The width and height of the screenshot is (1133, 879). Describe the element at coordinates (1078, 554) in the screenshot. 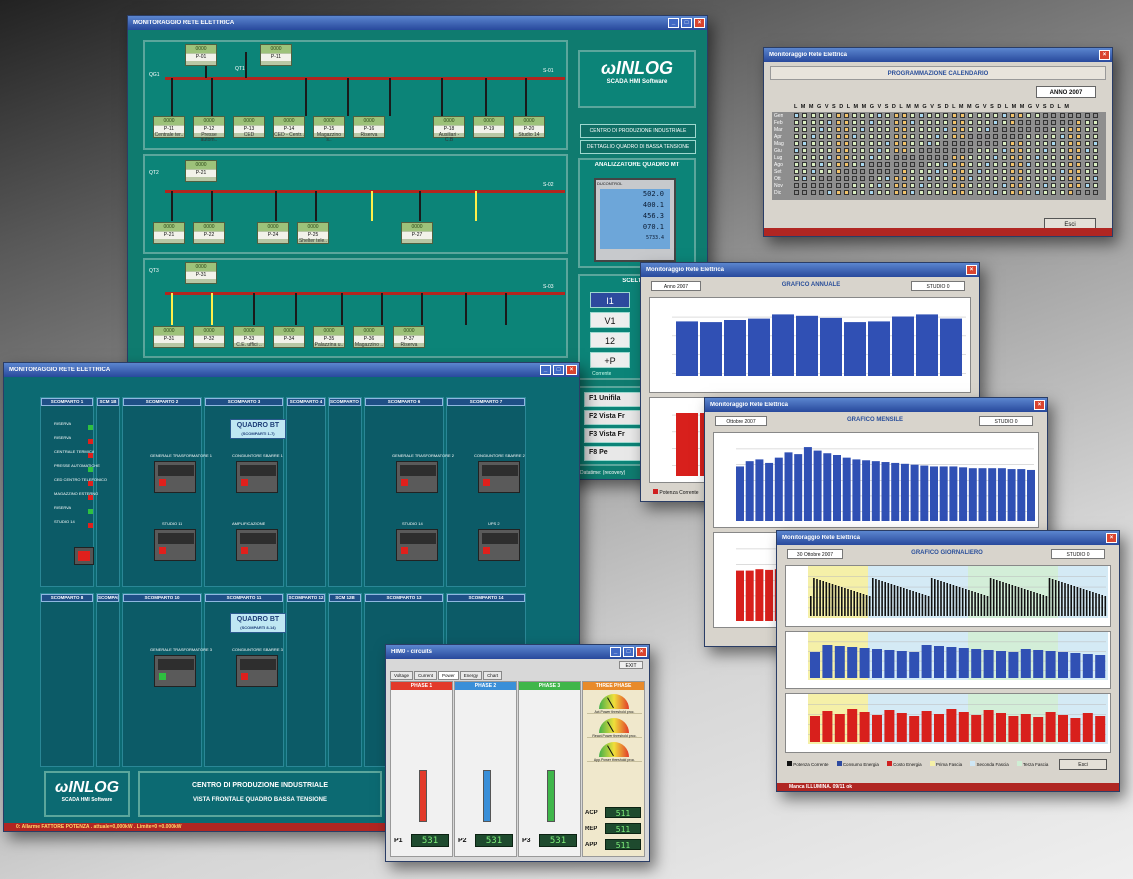

I see `period-field: STUDIO 0` at that location.